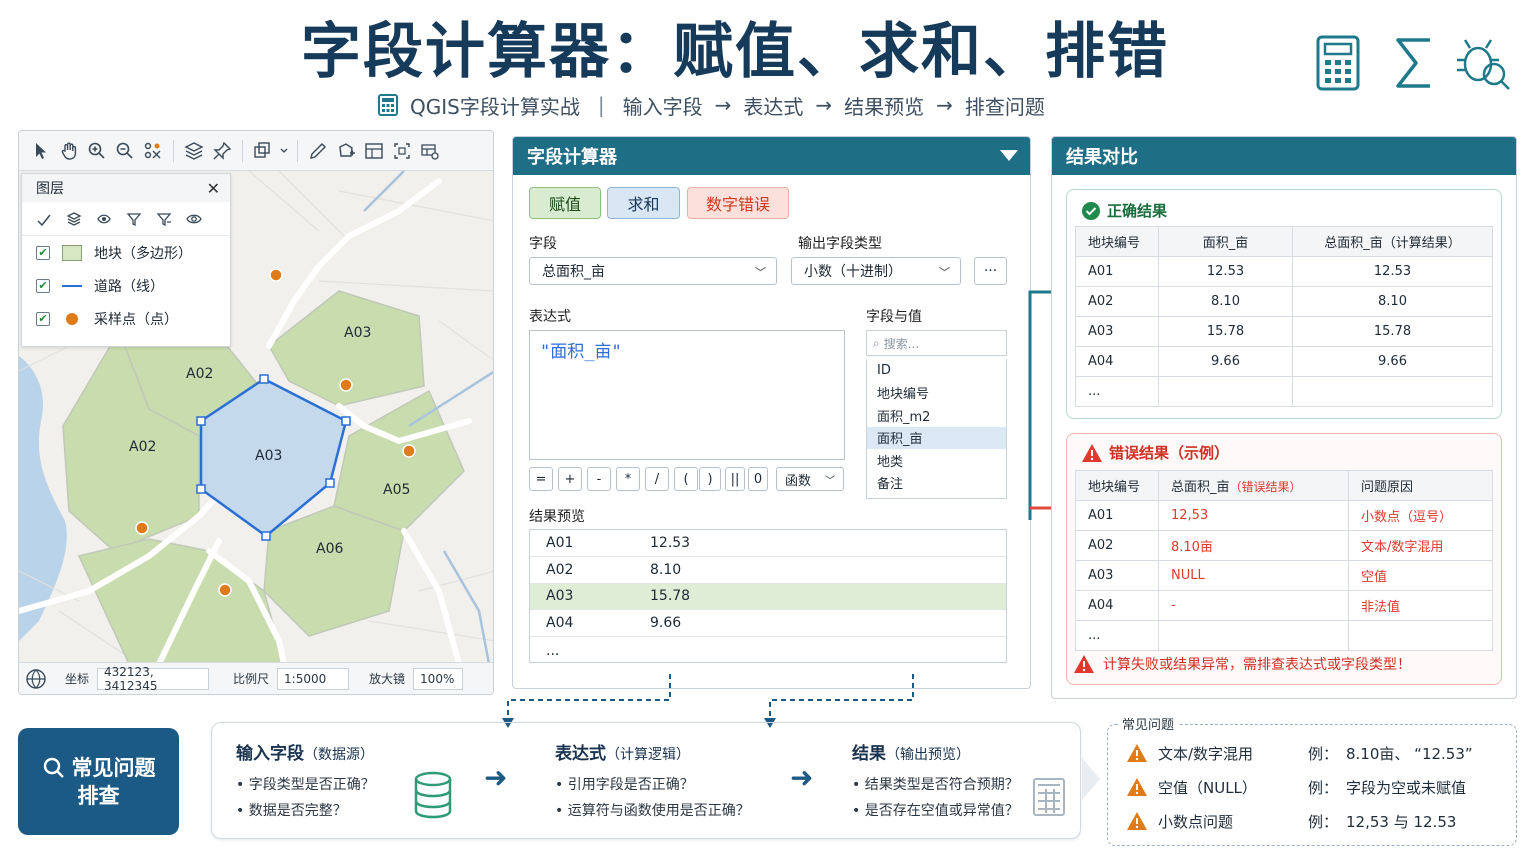 The width and height of the screenshot is (1536, 864). What do you see at coordinates (686, 479) in the screenshot?
I see `operator-lparen-button: (` at bounding box center [686, 479].